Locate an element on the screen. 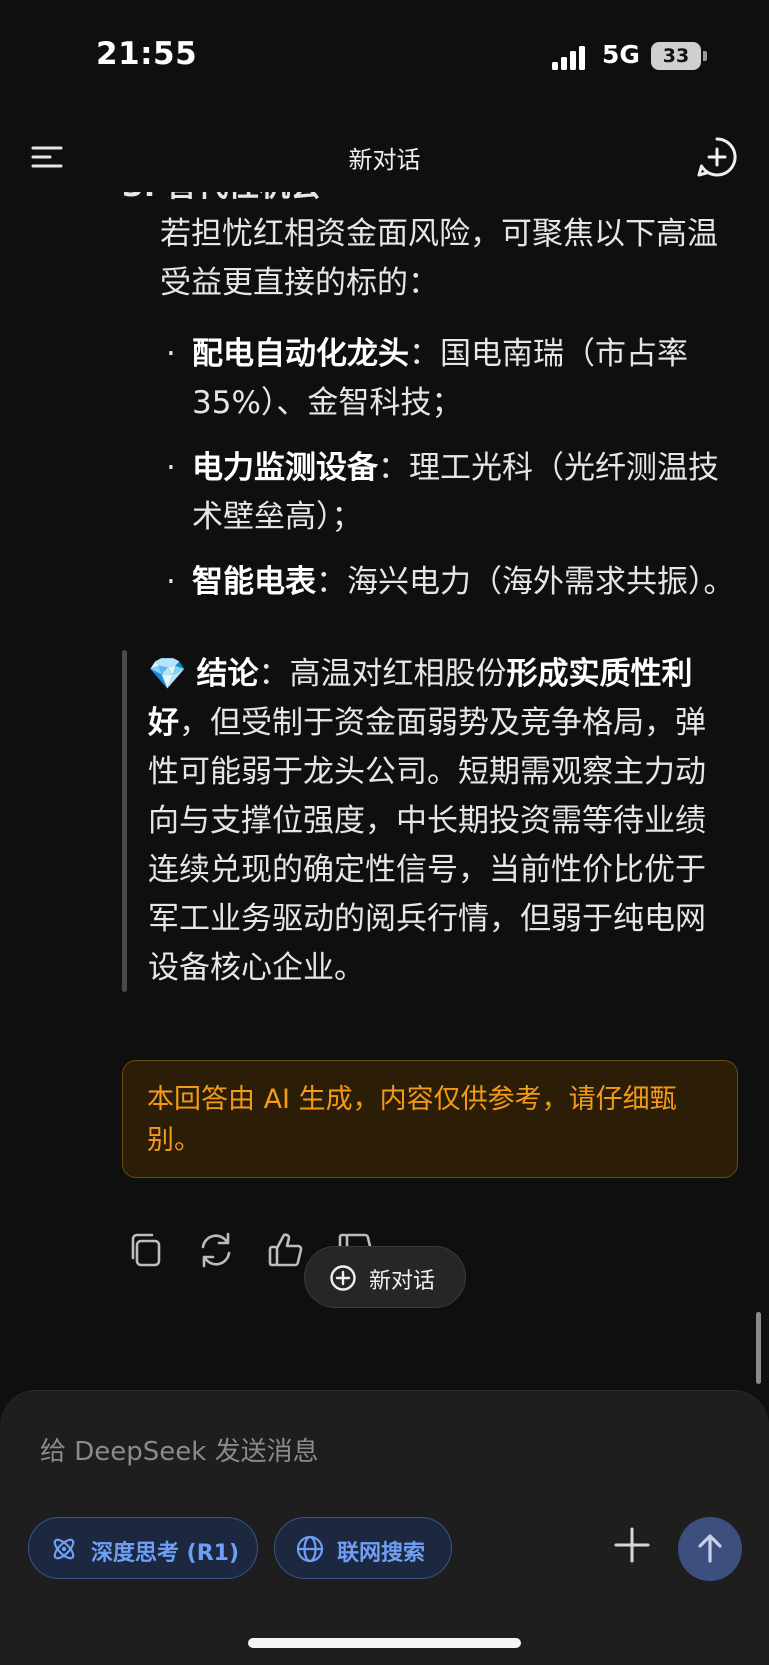  message-input: 给 DeepSeek 发送消息 is located at coordinates (179, 1449).